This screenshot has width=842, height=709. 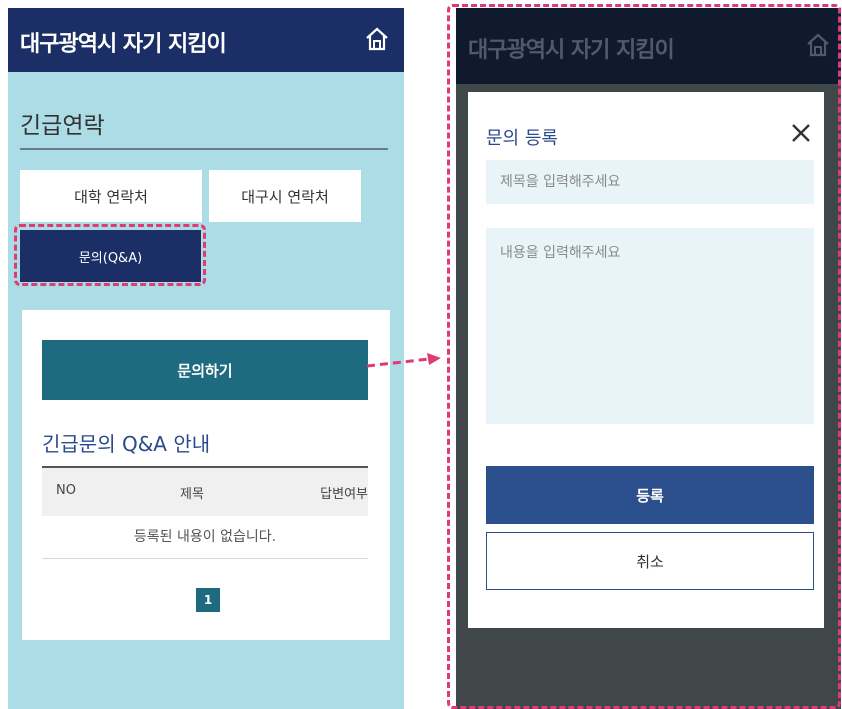 What do you see at coordinates (110, 255) in the screenshot?
I see `highlight-box-qa` at bounding box center [110, 255].